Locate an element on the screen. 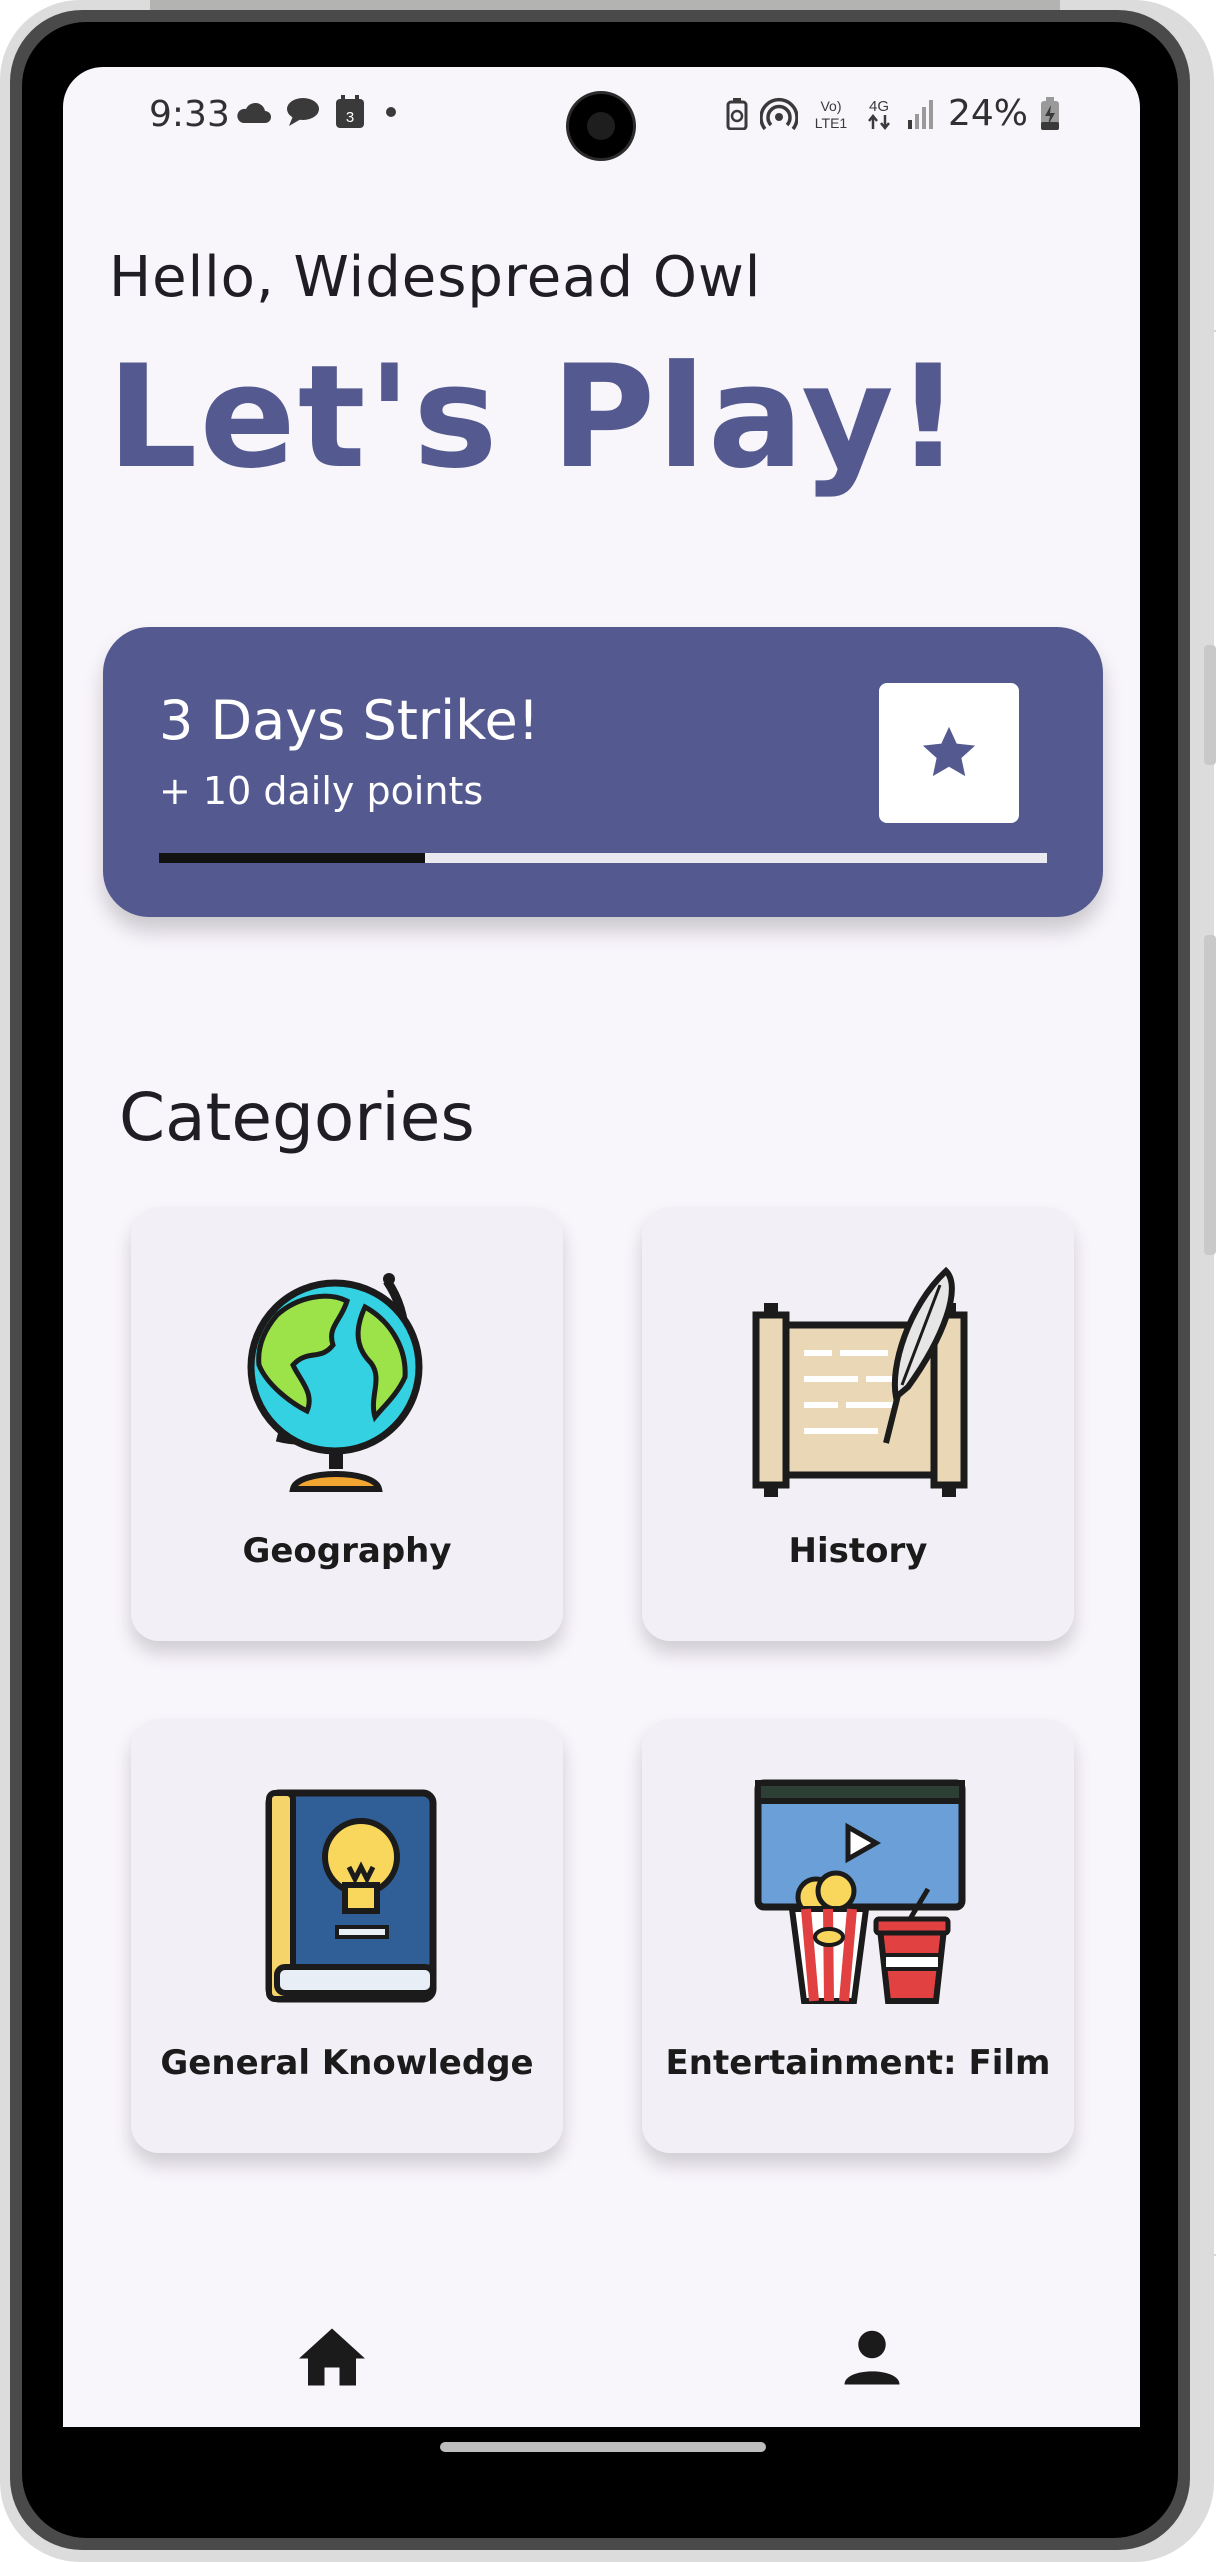 The image size is (1216, 2562). front-camera is located at coordinates (601, 126).